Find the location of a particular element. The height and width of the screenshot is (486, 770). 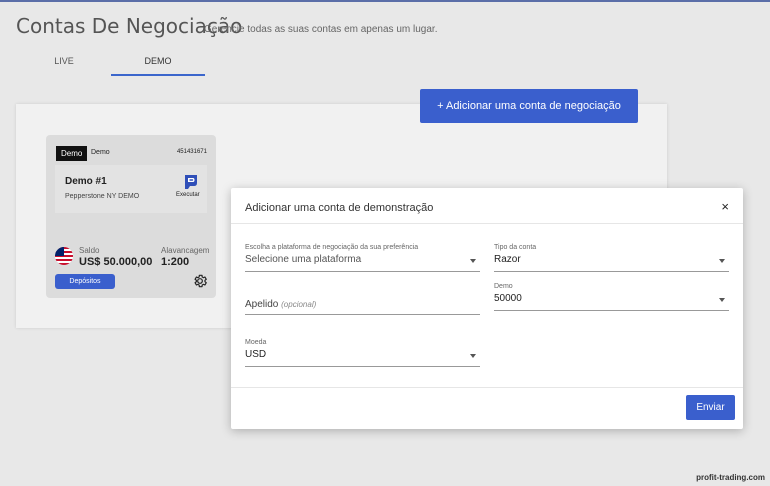

currency-value: USD is located at coordinates (256, 354).